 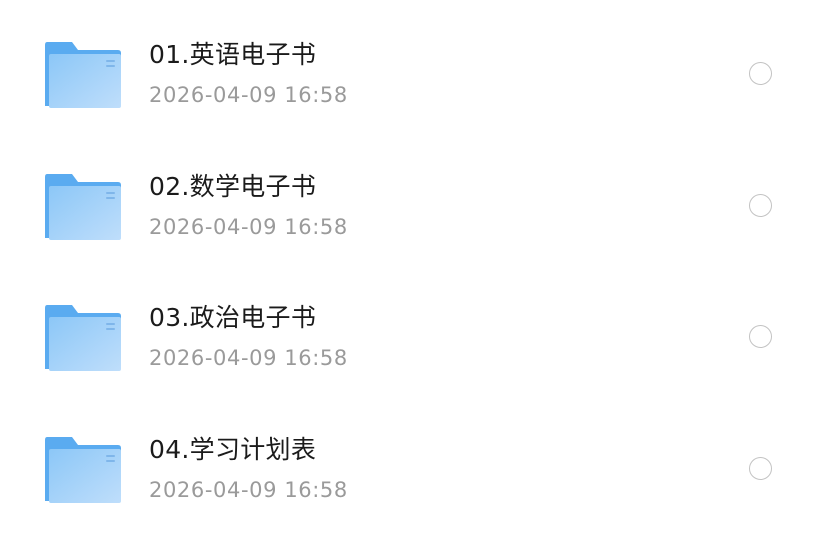 I want to click on file-name: 01.英语电子书, so click(x=233, y=54).